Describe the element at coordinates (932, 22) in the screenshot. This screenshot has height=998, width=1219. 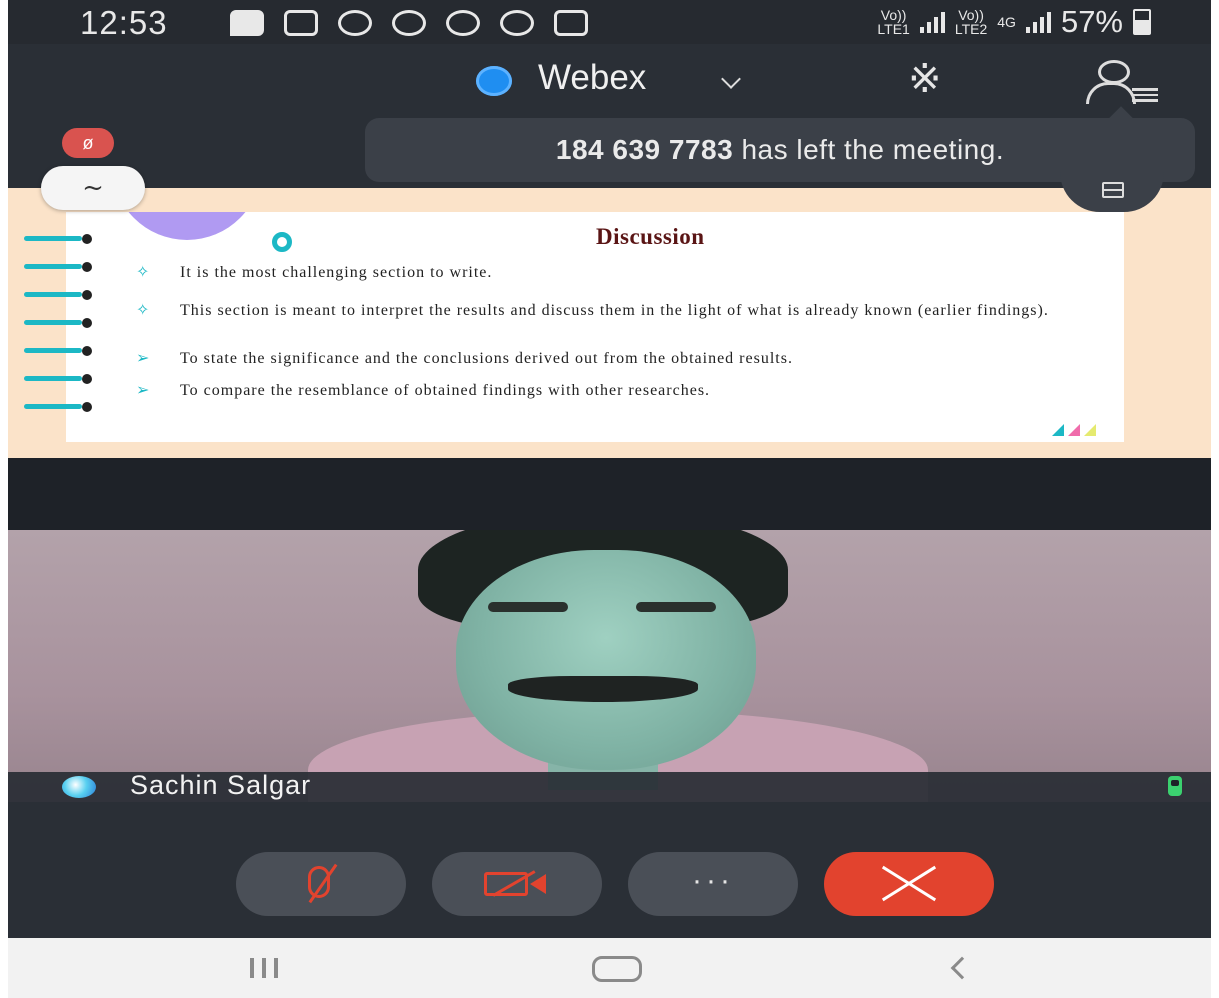
I see `signal-icon` at that location.